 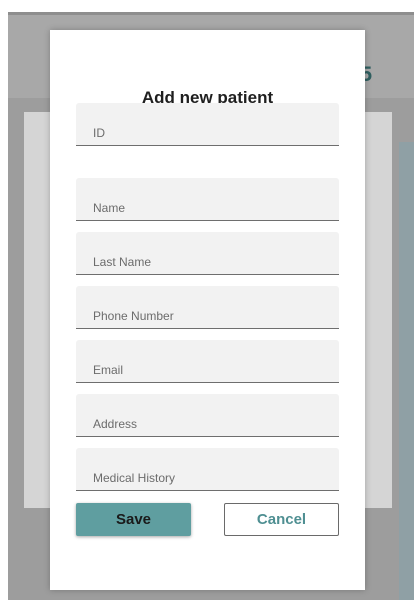 I want to click on save-button: Save, so click(x=133, y=519).